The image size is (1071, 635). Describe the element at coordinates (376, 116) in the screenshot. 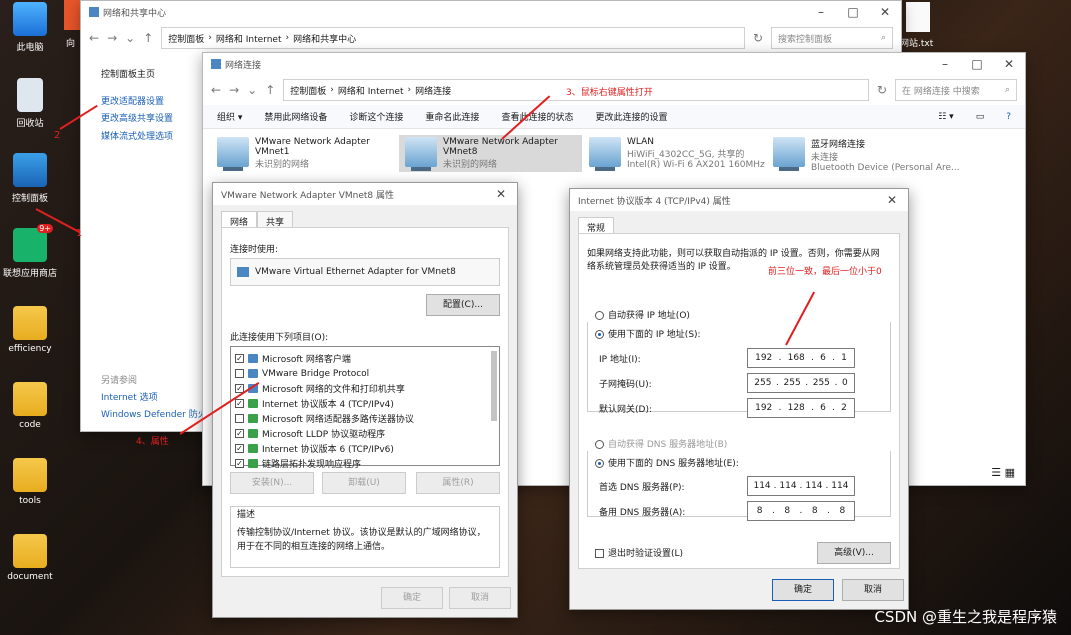

I see `cmd-diagnose: 诊断这个连接` at that location.